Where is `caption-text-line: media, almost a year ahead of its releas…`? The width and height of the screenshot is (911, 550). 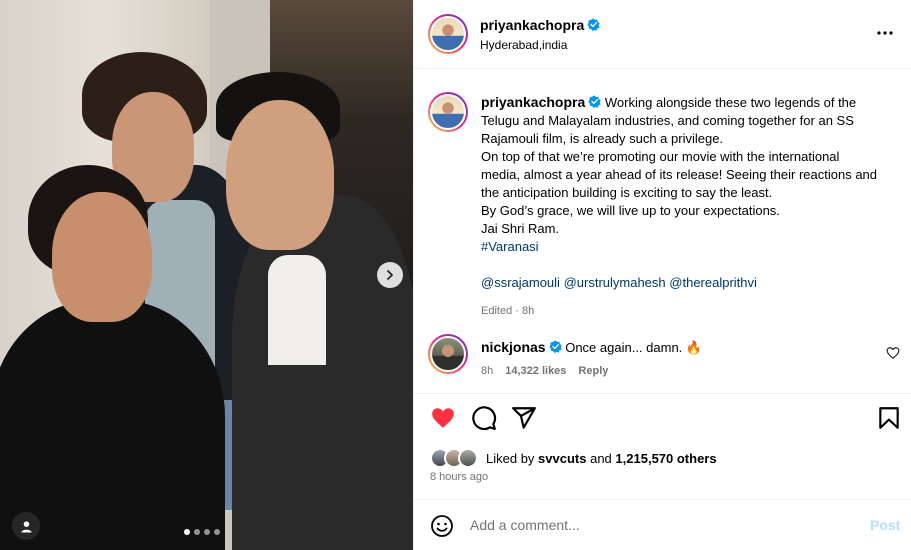
caption-text-line: media, almost a year ahead of its releas… is located at coordinates (679, 174).